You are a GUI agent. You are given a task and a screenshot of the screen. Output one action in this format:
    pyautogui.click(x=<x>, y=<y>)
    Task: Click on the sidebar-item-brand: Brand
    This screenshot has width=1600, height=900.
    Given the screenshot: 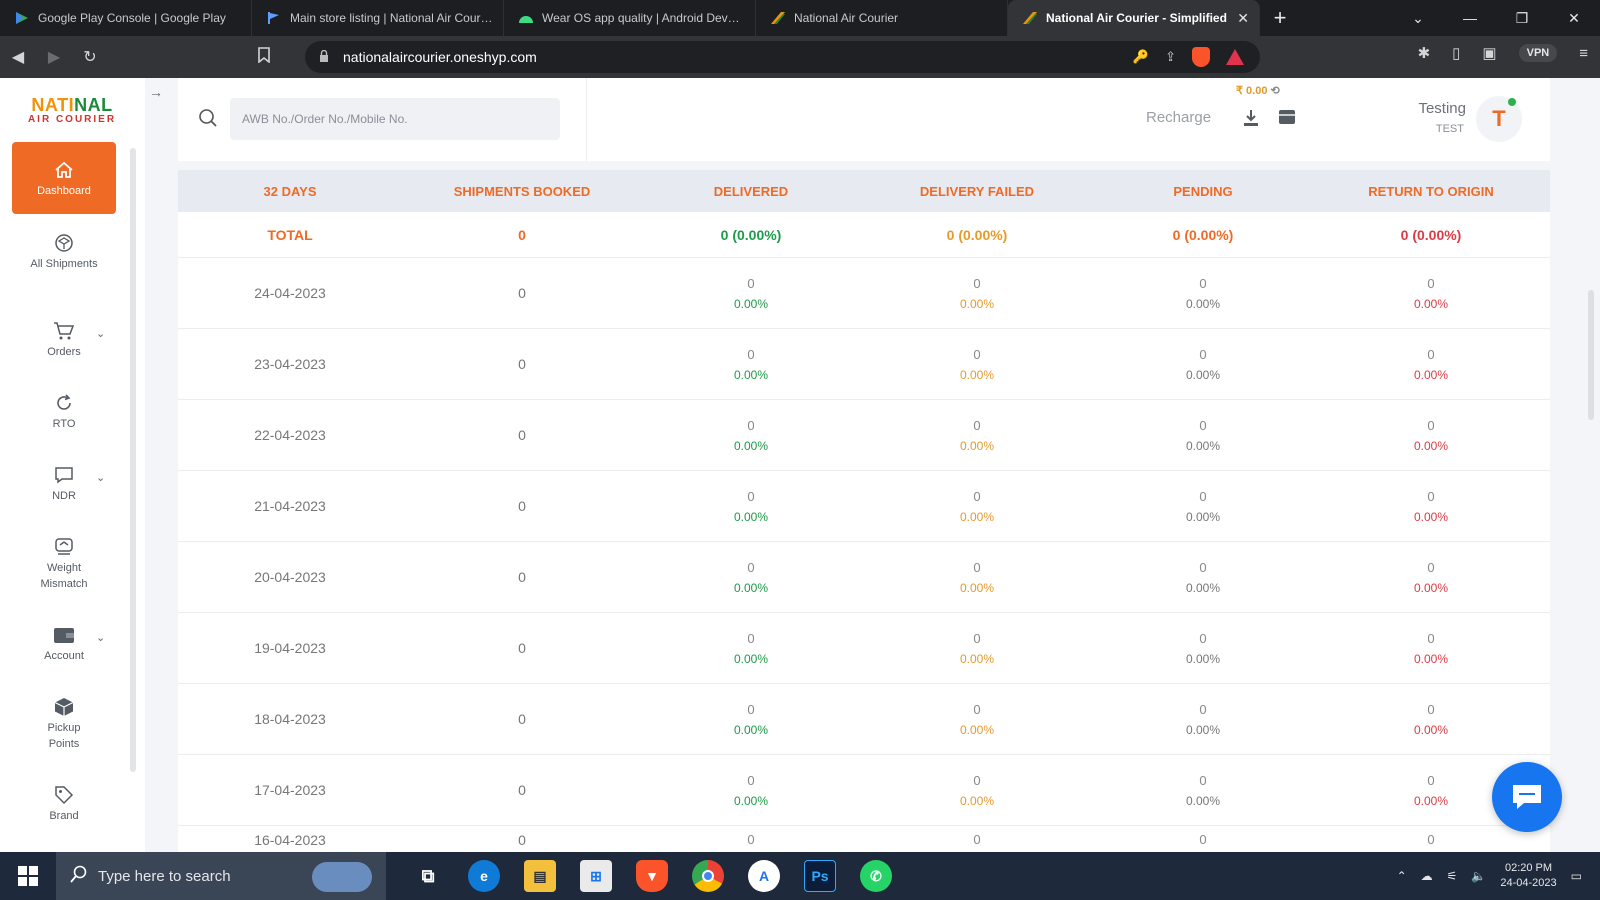 What is the action you would take?
    pyautogui.click(x=64, y=803)
    